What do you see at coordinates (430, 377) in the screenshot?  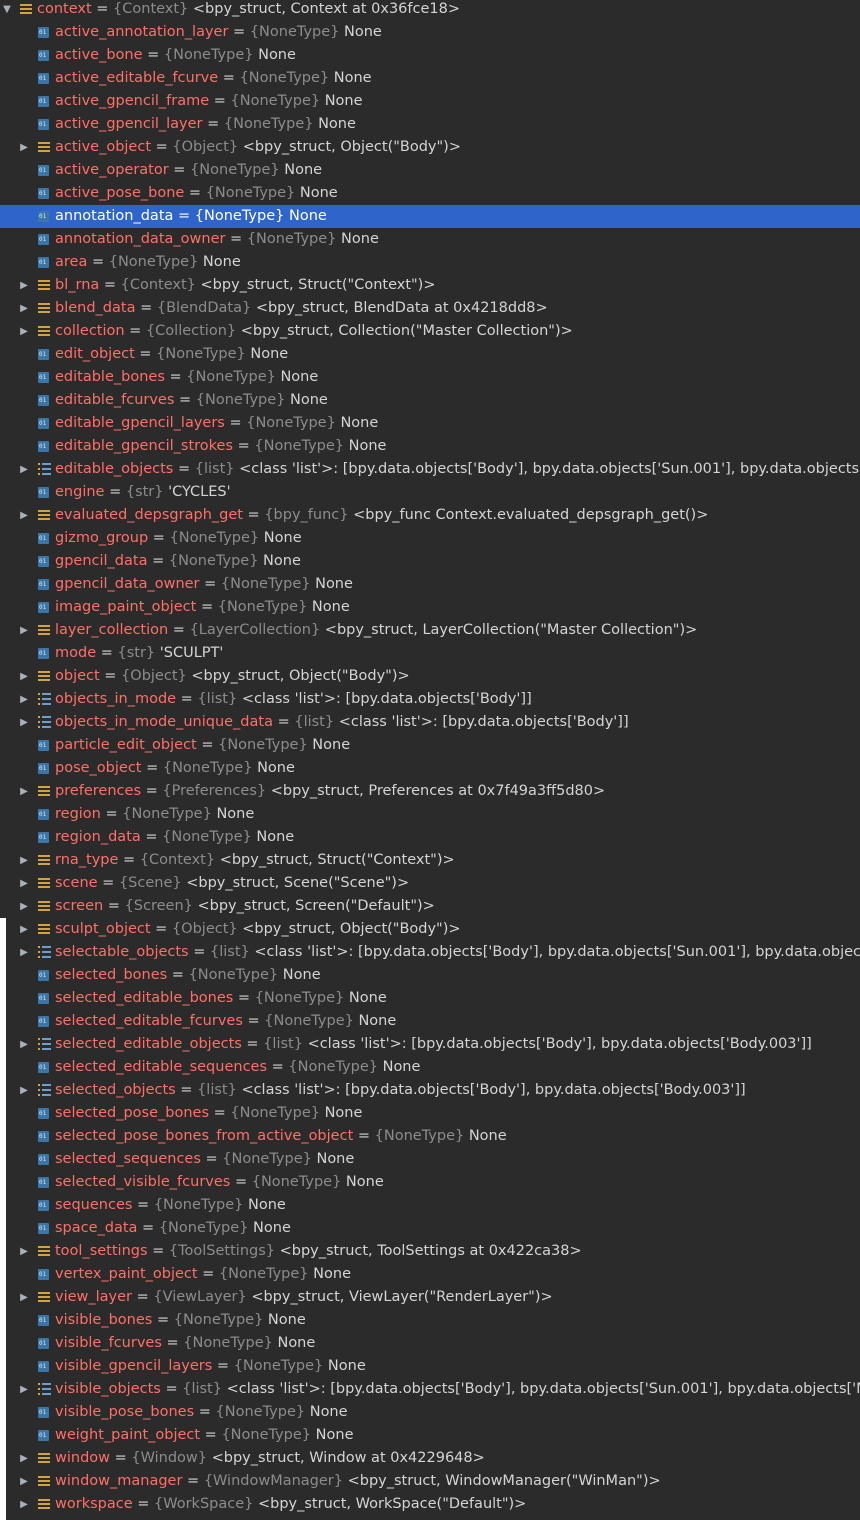 I see `tree-row-editable-bones: editable_bones = {NoneType} None` at bounding box center [430, 377].